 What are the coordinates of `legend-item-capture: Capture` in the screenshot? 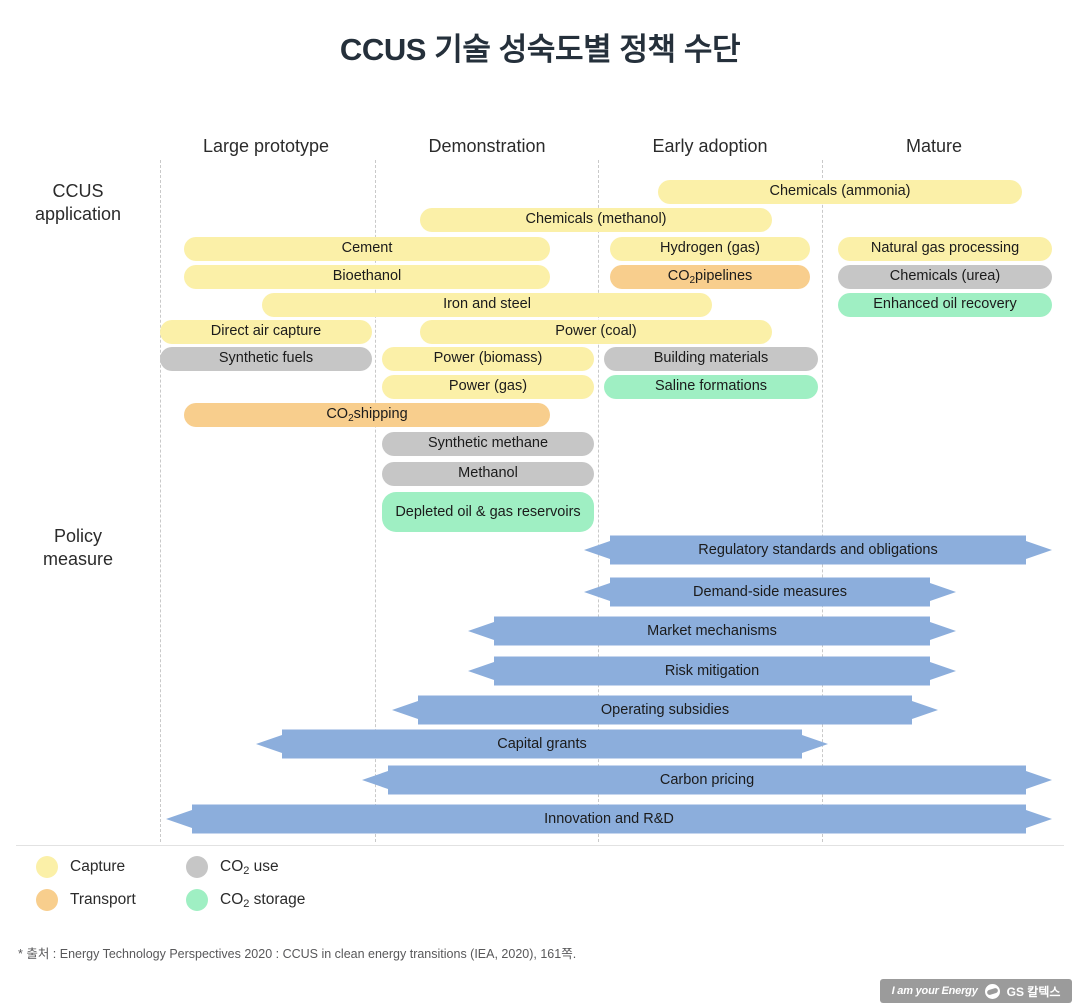 It's located at (80, 867).